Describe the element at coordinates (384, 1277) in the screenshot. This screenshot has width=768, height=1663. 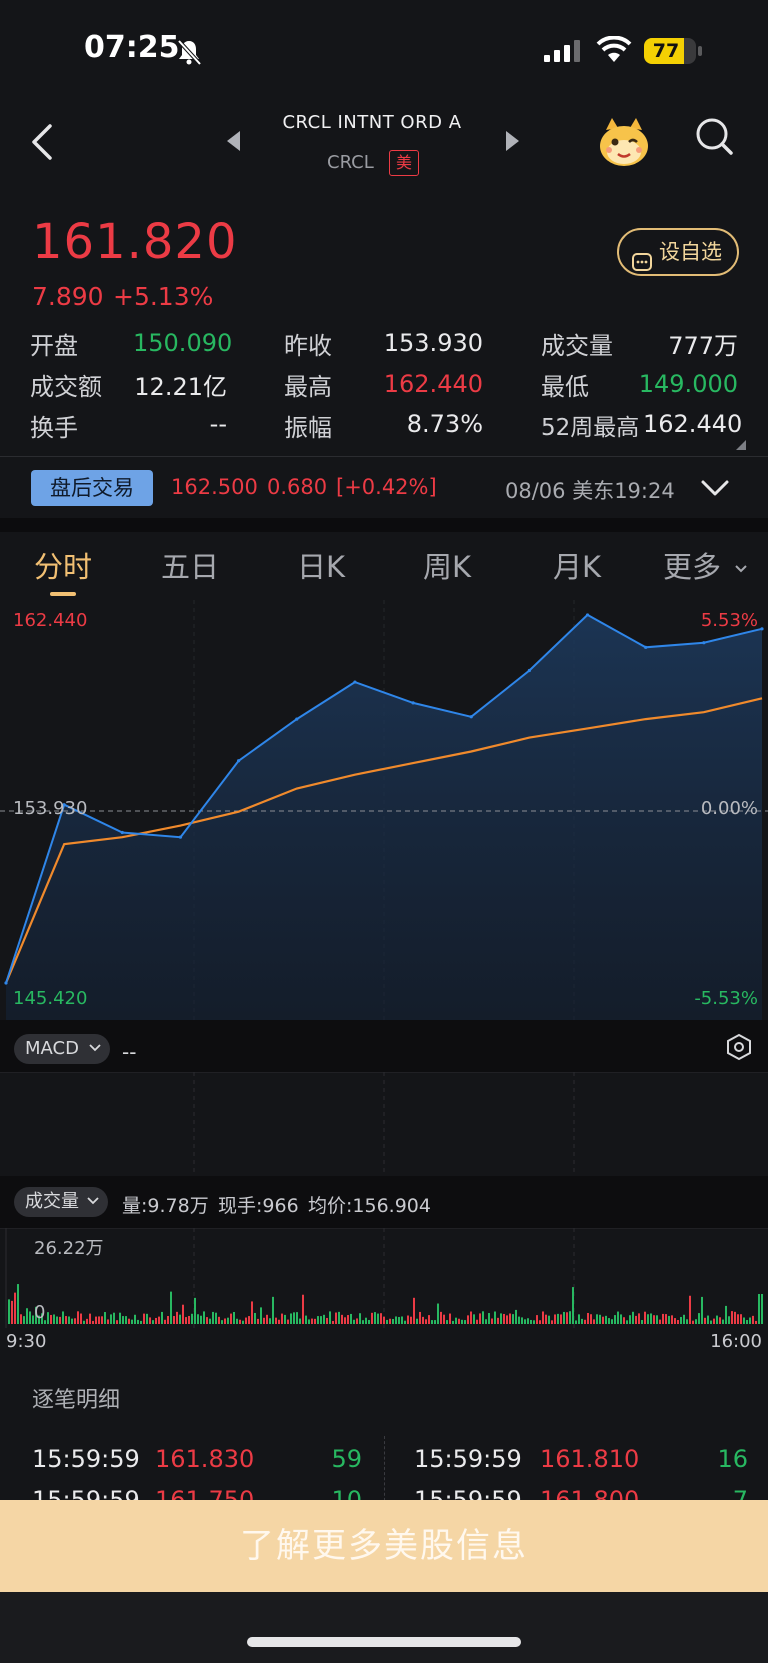
I see `volume-chart-svg` at that location.